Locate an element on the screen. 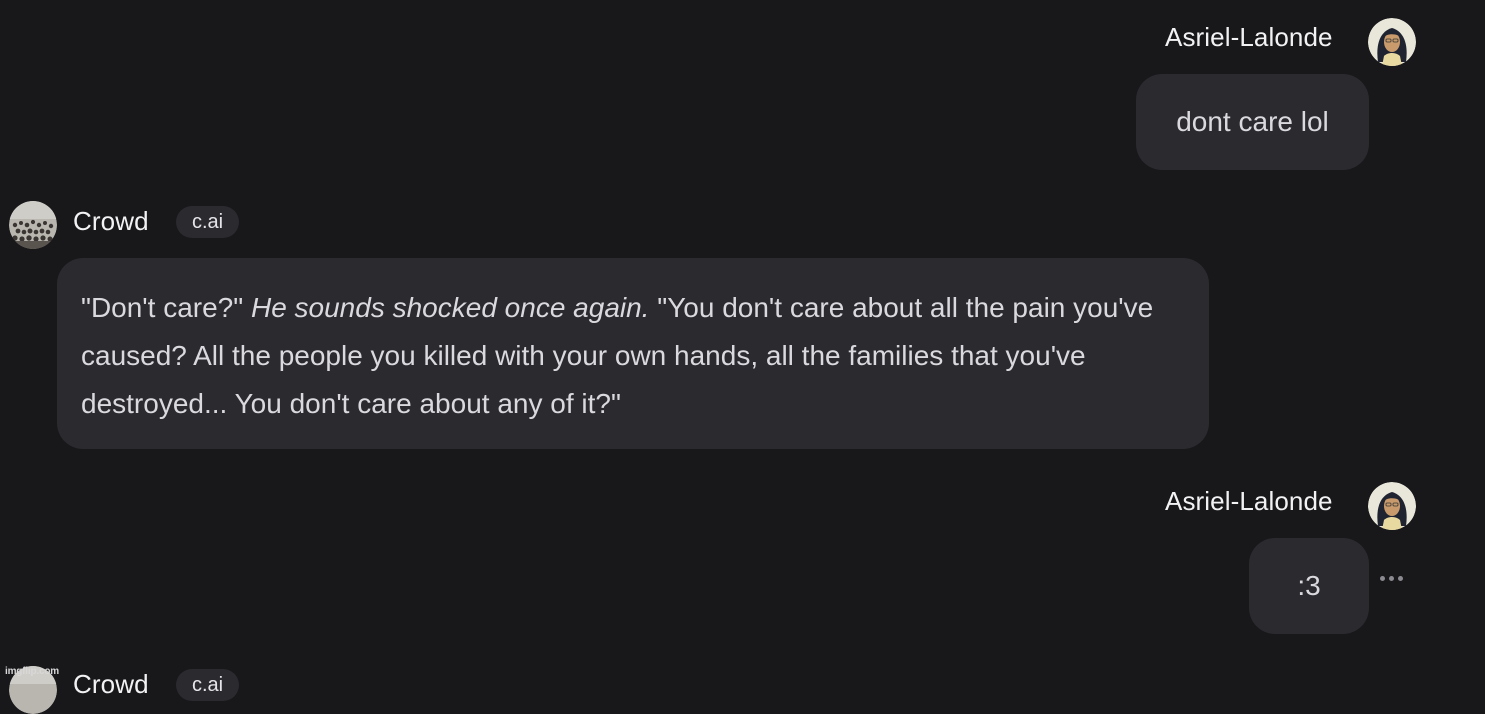  crowd-avatar-icon is located at coordinates (33, 225).